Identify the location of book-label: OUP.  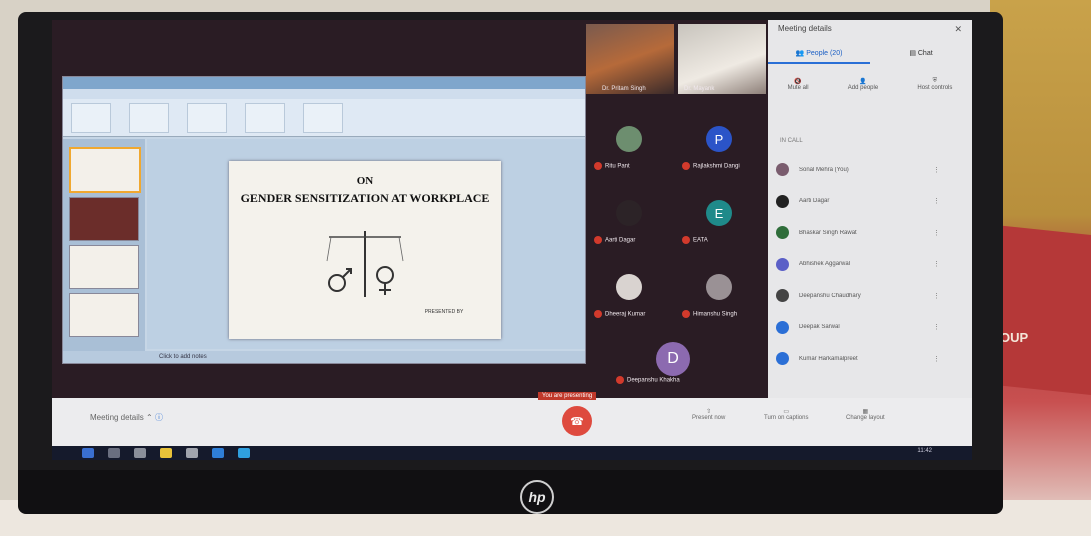
(1014, 337).